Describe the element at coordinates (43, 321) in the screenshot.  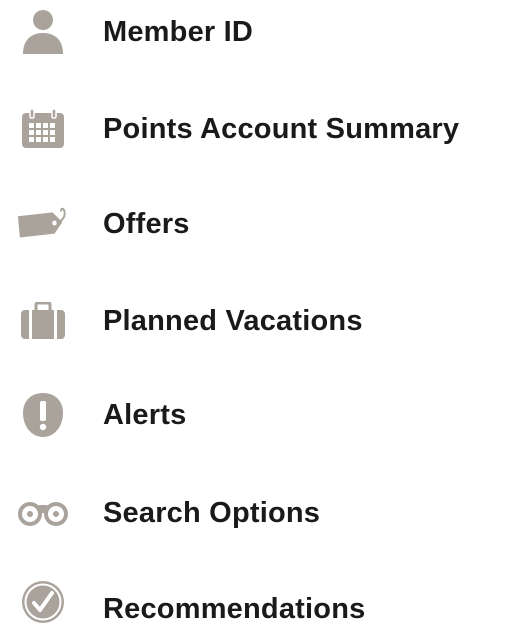
I see `suitcase-icon` at that location.